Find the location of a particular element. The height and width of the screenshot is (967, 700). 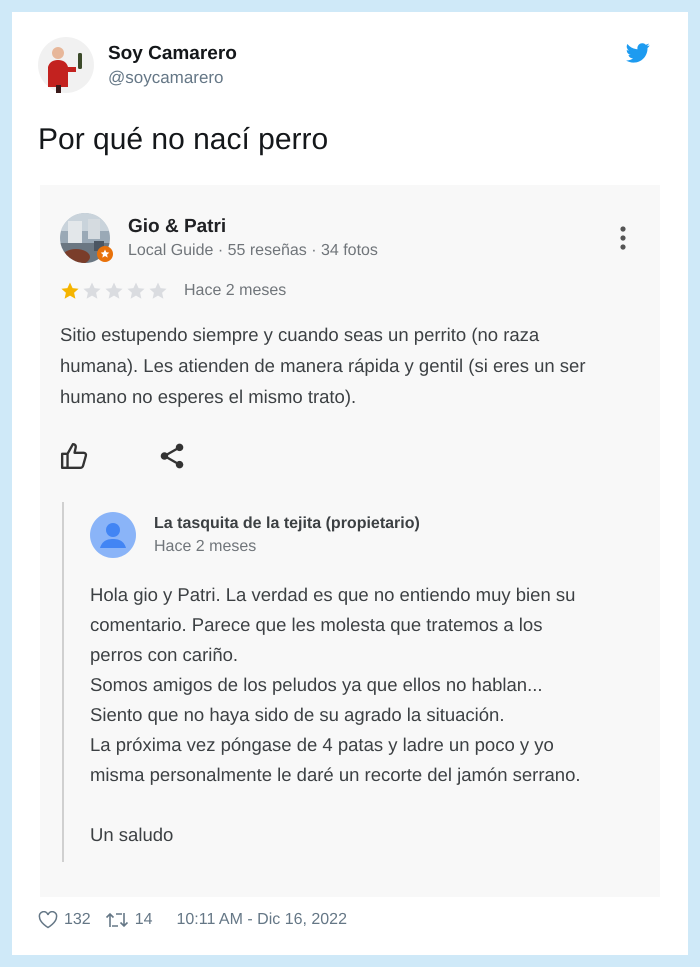

avatar-icon is located at coordinates (66, 65).